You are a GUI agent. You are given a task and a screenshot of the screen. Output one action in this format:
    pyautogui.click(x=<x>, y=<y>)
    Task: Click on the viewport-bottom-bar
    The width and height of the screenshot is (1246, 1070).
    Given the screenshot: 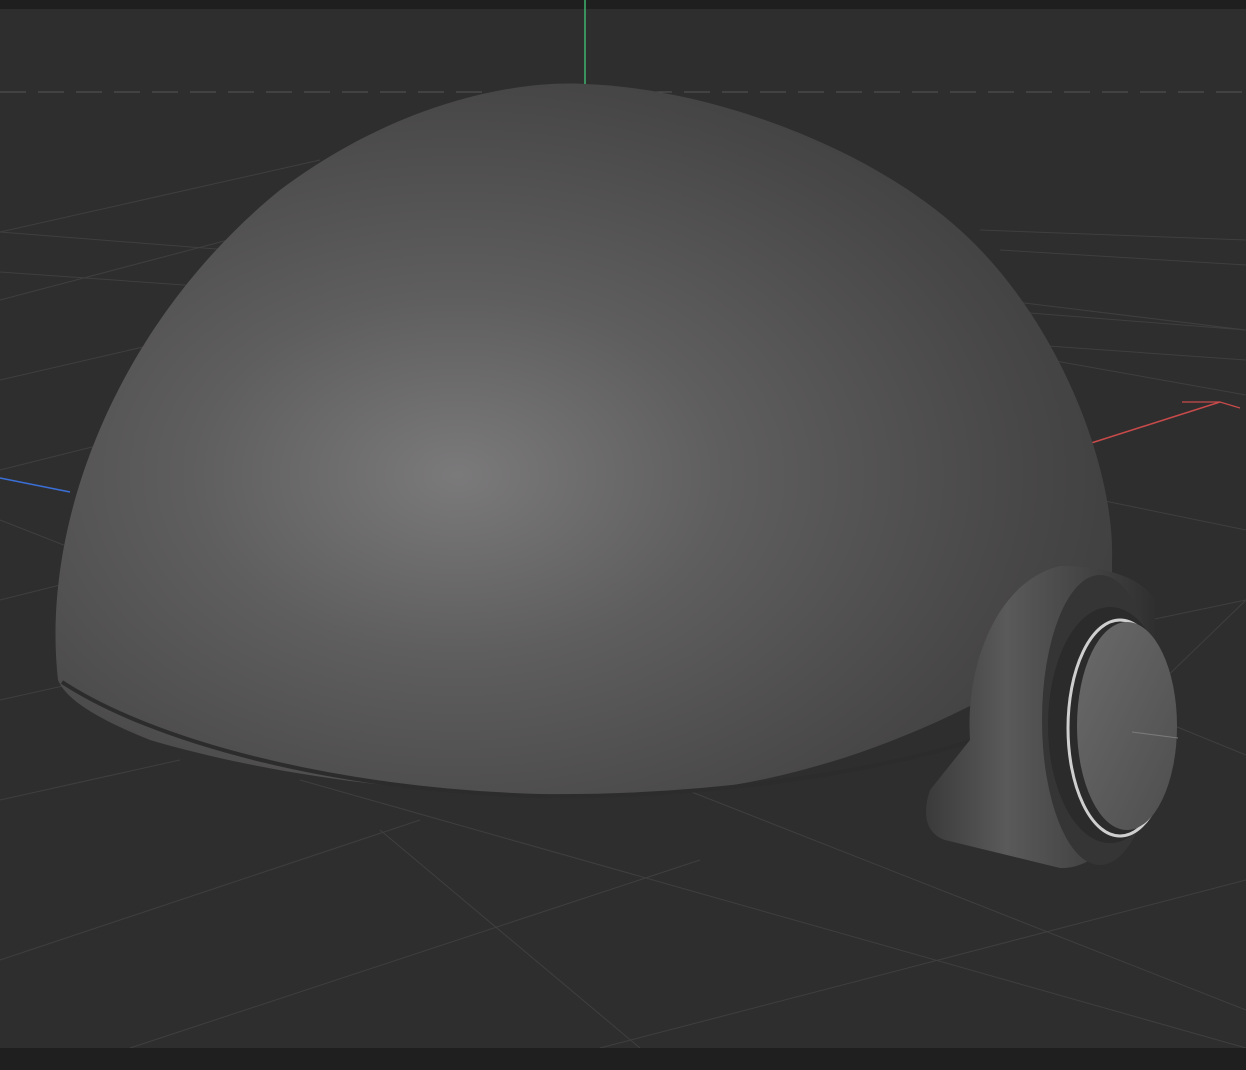 What is the action you would take?
    pyautogui.click(x=623, y=1059)
    